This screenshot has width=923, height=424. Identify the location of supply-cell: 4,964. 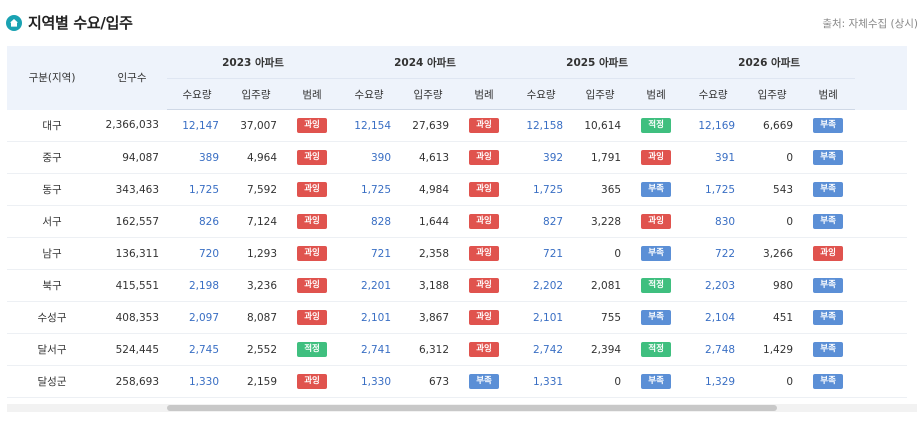
(256, 157).